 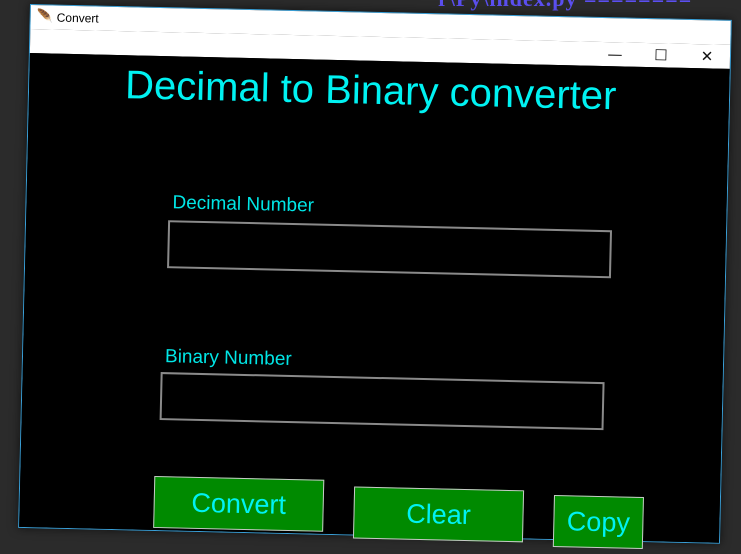 I want to click on minimize-icon: —, so click(x=615, y=54).